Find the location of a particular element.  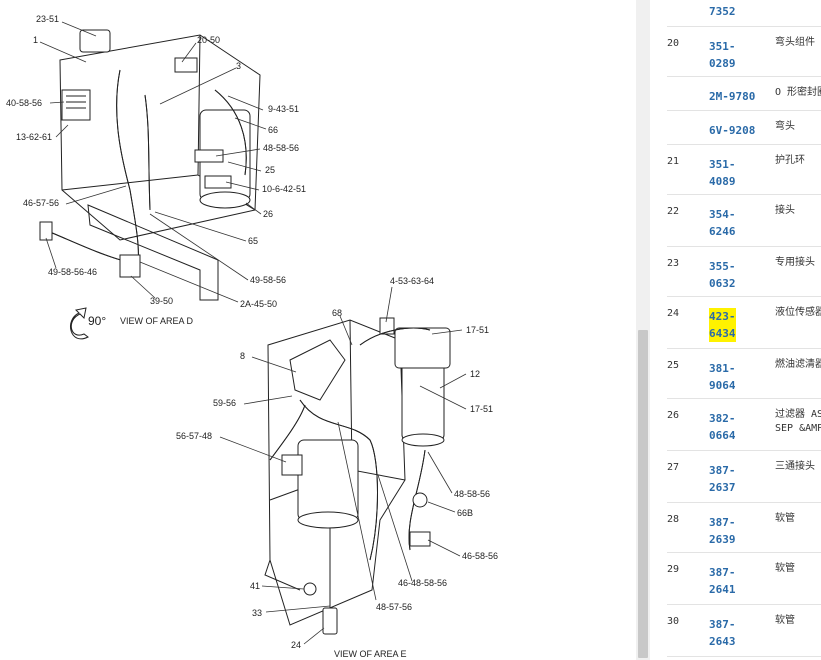

callout-label: 2A-45-50 is located at coordinates (258, 304).